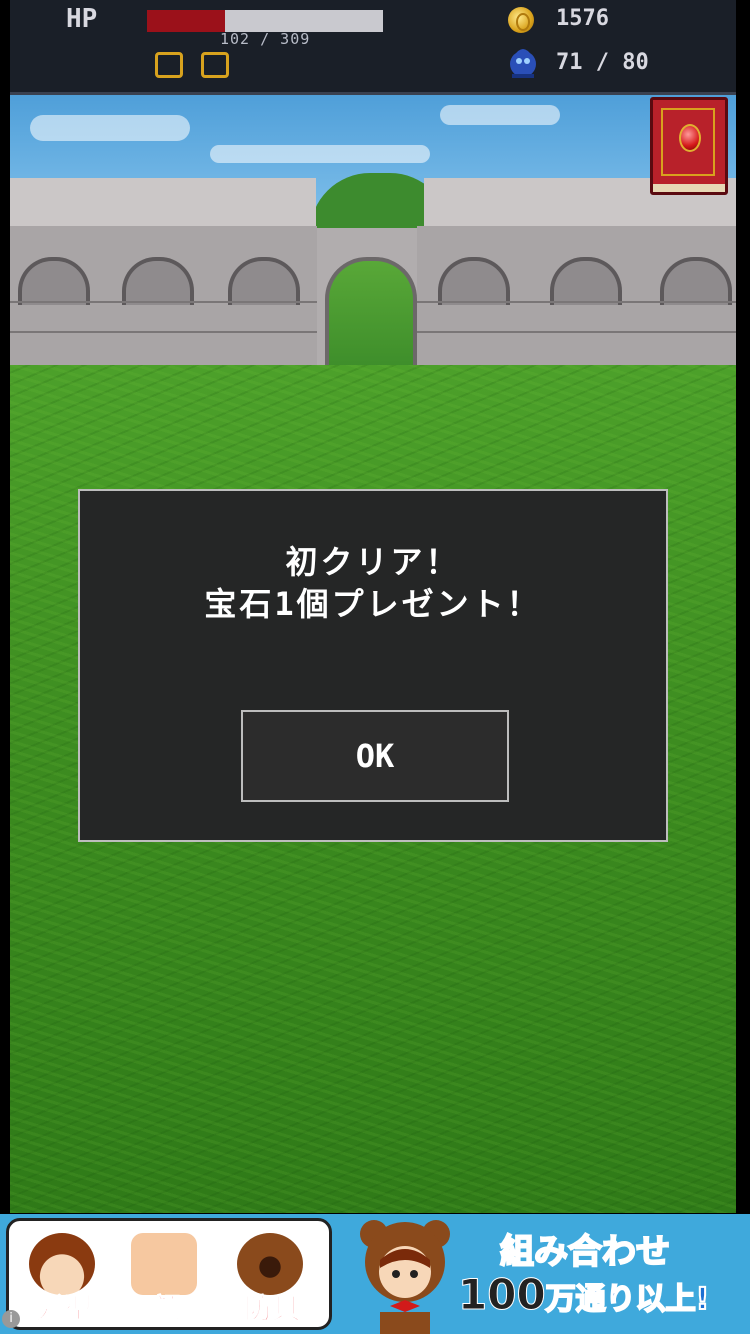  I want to click on ok-button: OK, so click(375, 756).